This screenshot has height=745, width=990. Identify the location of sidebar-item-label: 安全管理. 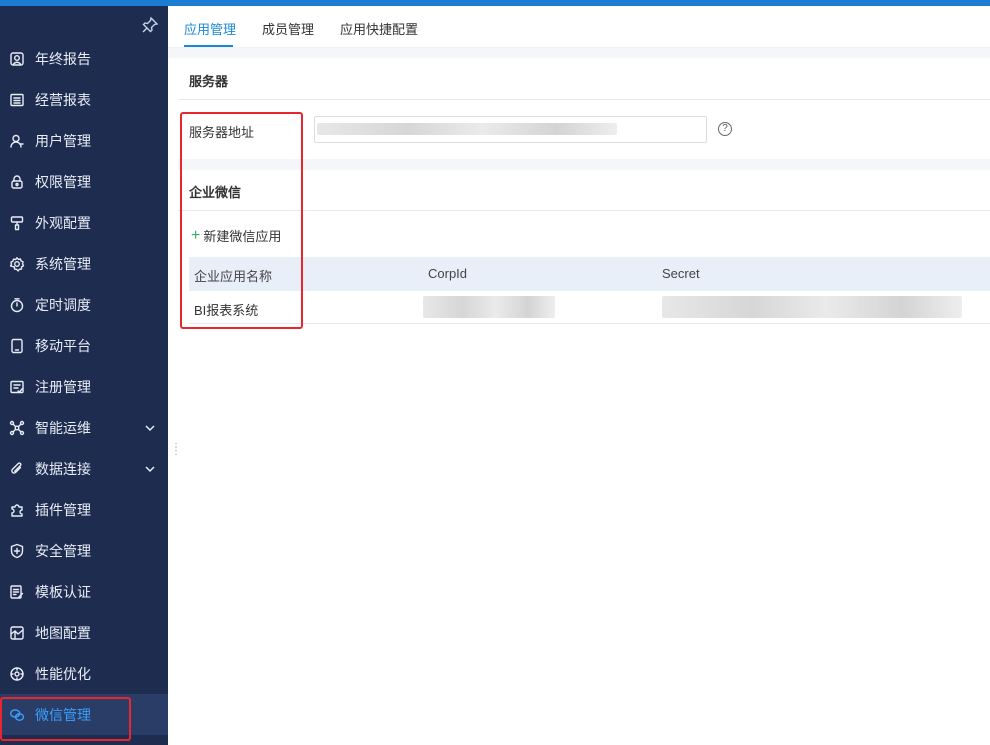
(63, 550).